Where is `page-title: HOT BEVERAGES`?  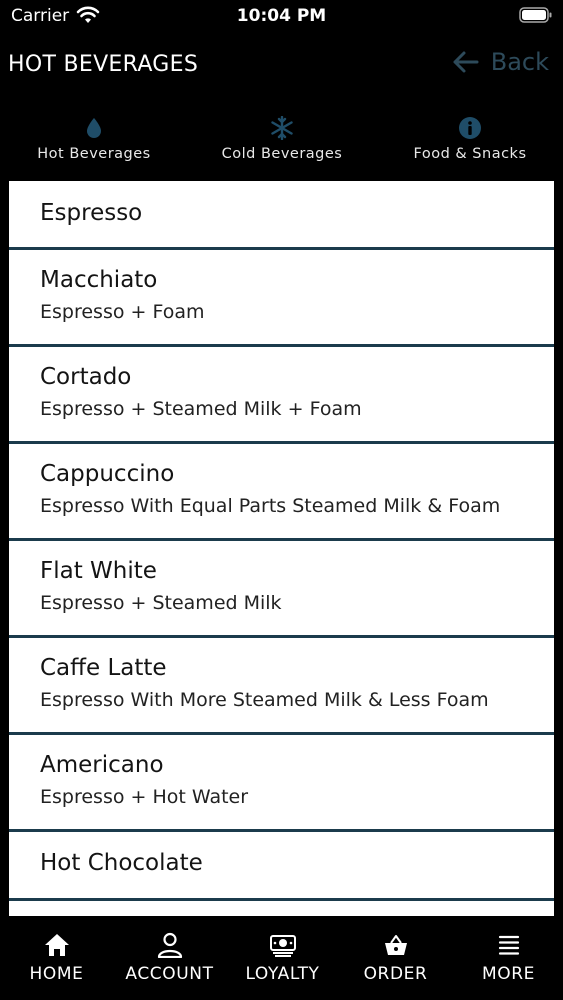 page-title: HOT BEVERAGES is located at coordinates (103, 64).